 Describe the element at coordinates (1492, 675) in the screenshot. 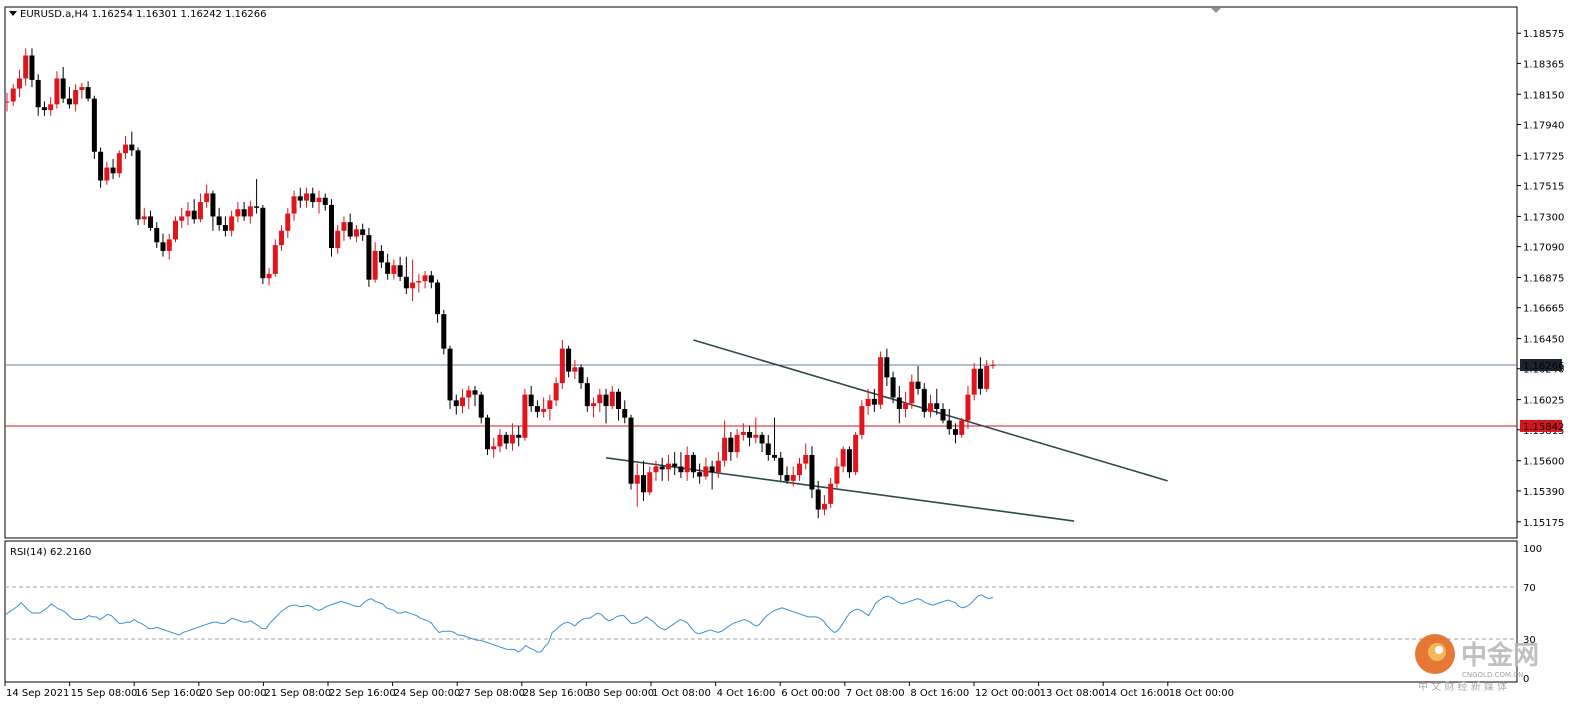

I see `watermark-domain: CNGOLD.COM.CN` at that location.